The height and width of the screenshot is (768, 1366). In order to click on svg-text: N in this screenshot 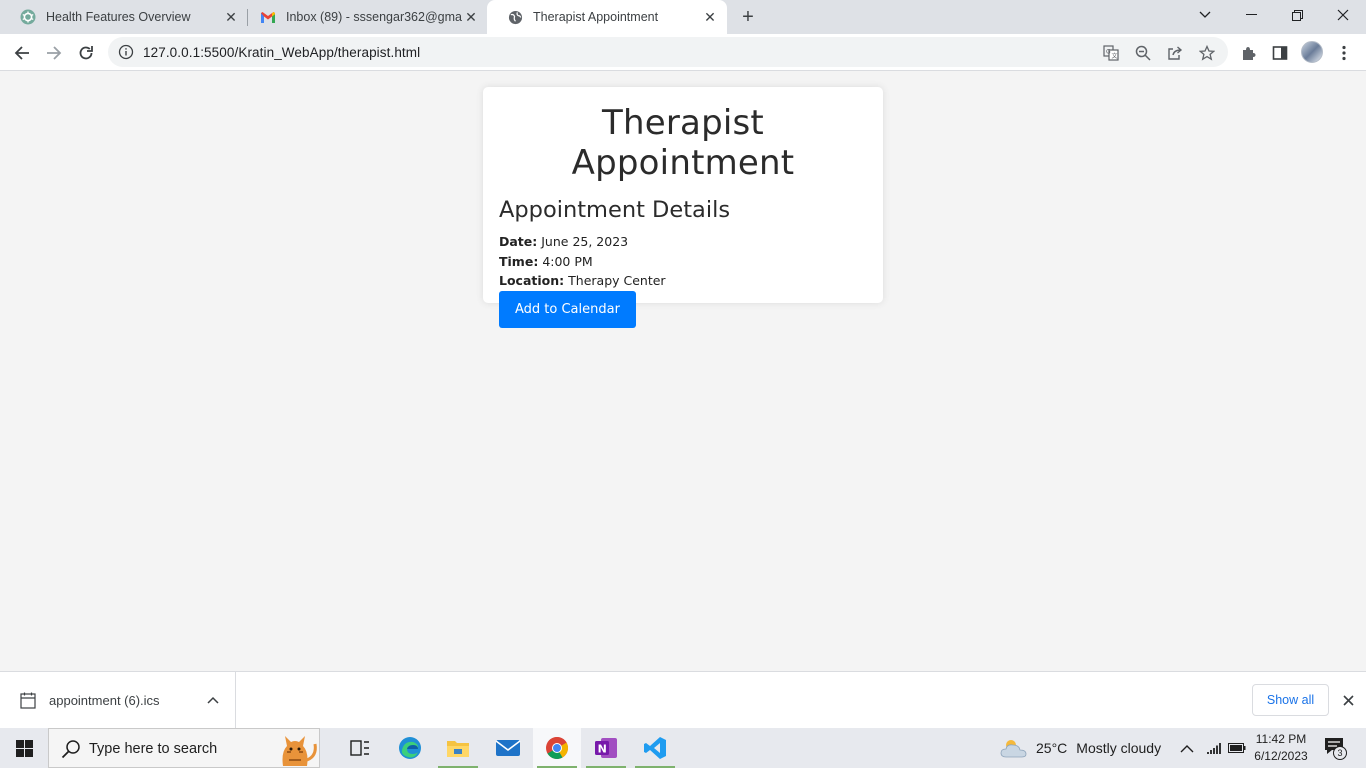, I will do `click(602, 749)`.